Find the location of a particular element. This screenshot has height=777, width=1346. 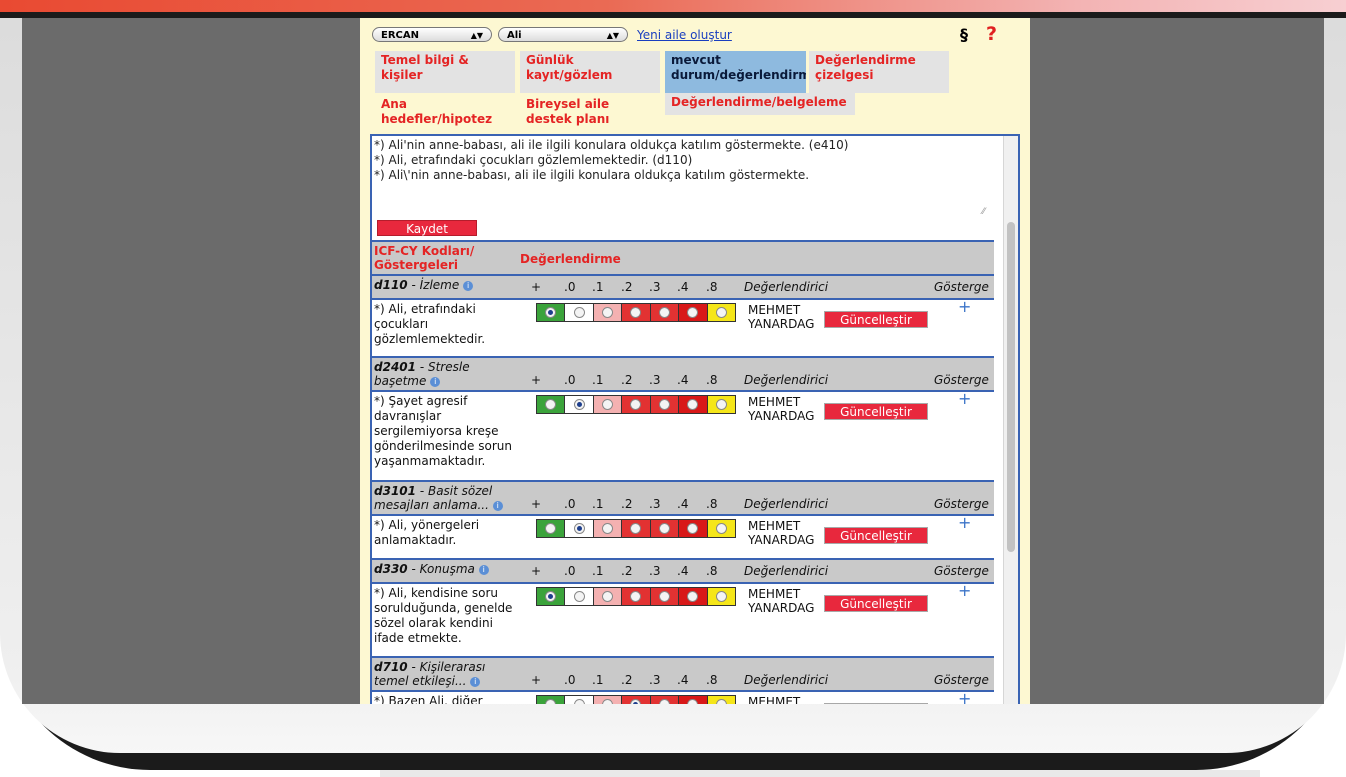

save-button: Kaydet is located at coordinates (427, 228).